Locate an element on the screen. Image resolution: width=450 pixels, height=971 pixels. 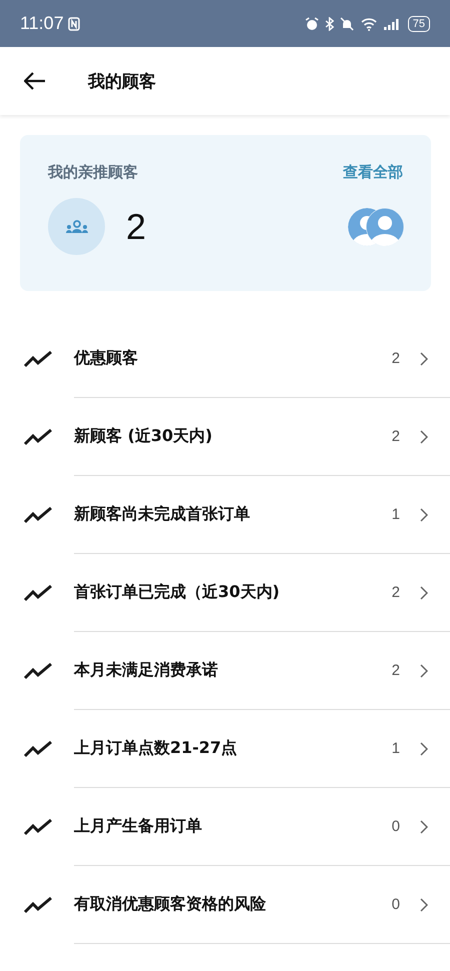
item-label: 有取消优惠顾客资格的风险 is located at coordinates (170, 904).